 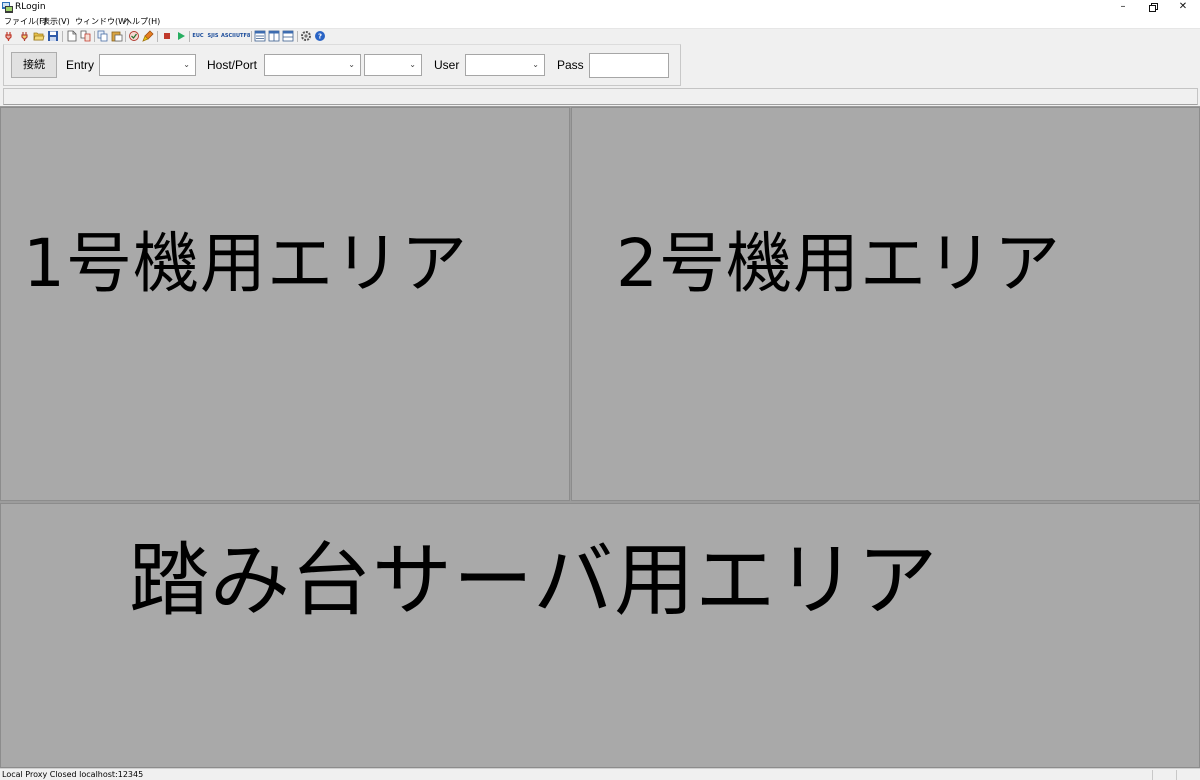 What do you see at coordinates (600, 96) in the screenshot?
I see `tab-strip` at bounding box center [600, 96].